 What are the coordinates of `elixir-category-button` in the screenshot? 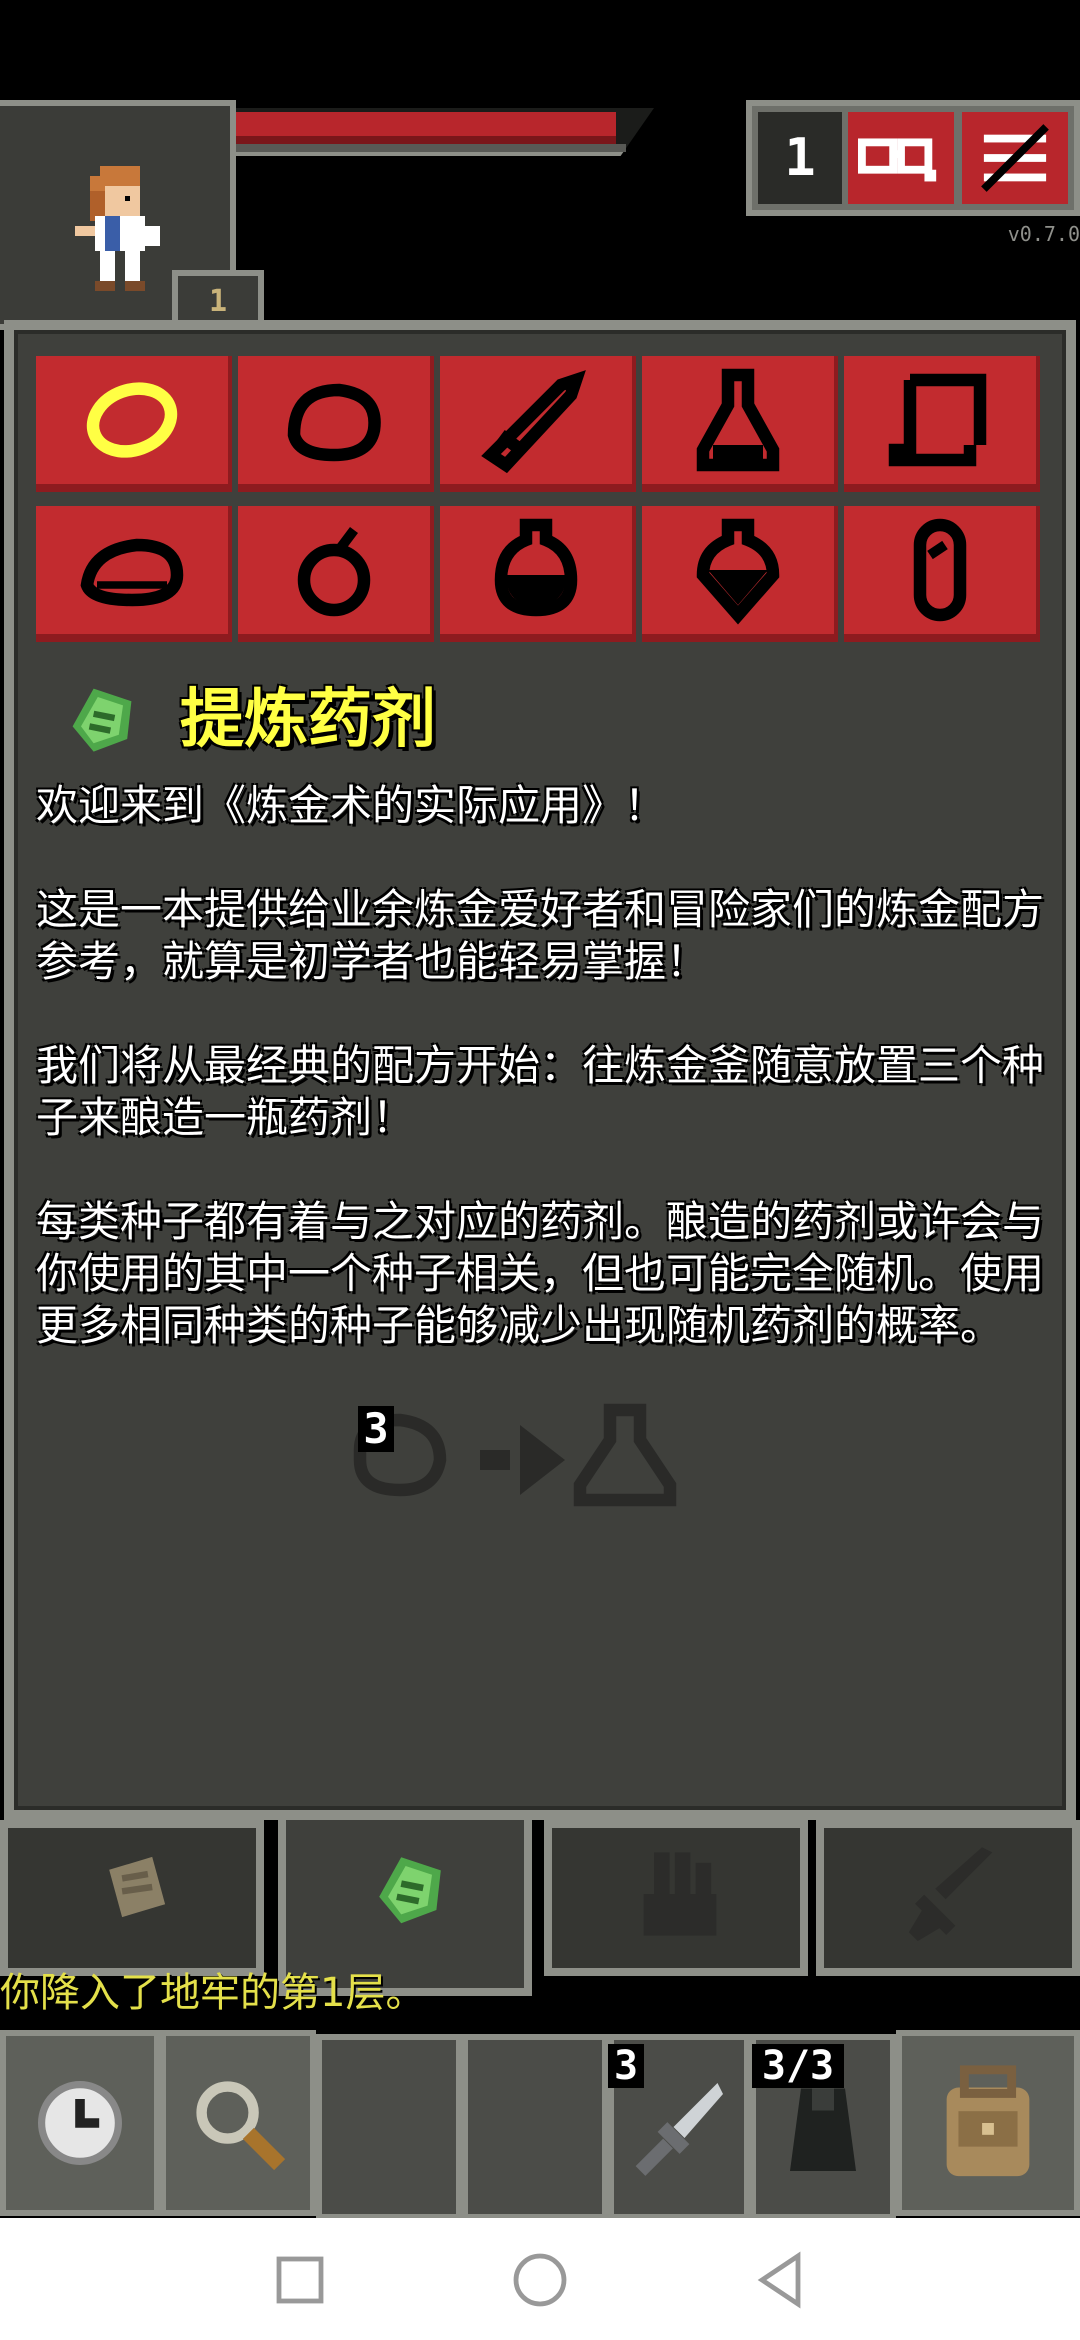 It's located at (538, 574).